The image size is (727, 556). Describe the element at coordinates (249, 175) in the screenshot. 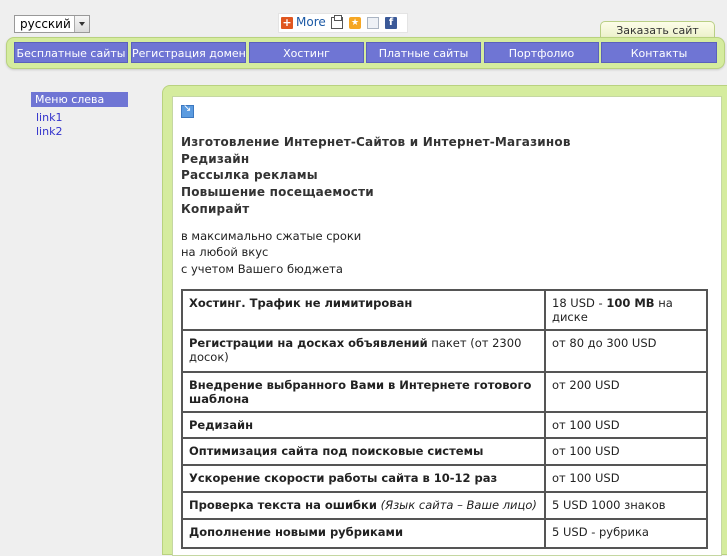

I see `heading-line: Рассылка рекламы` at that location.